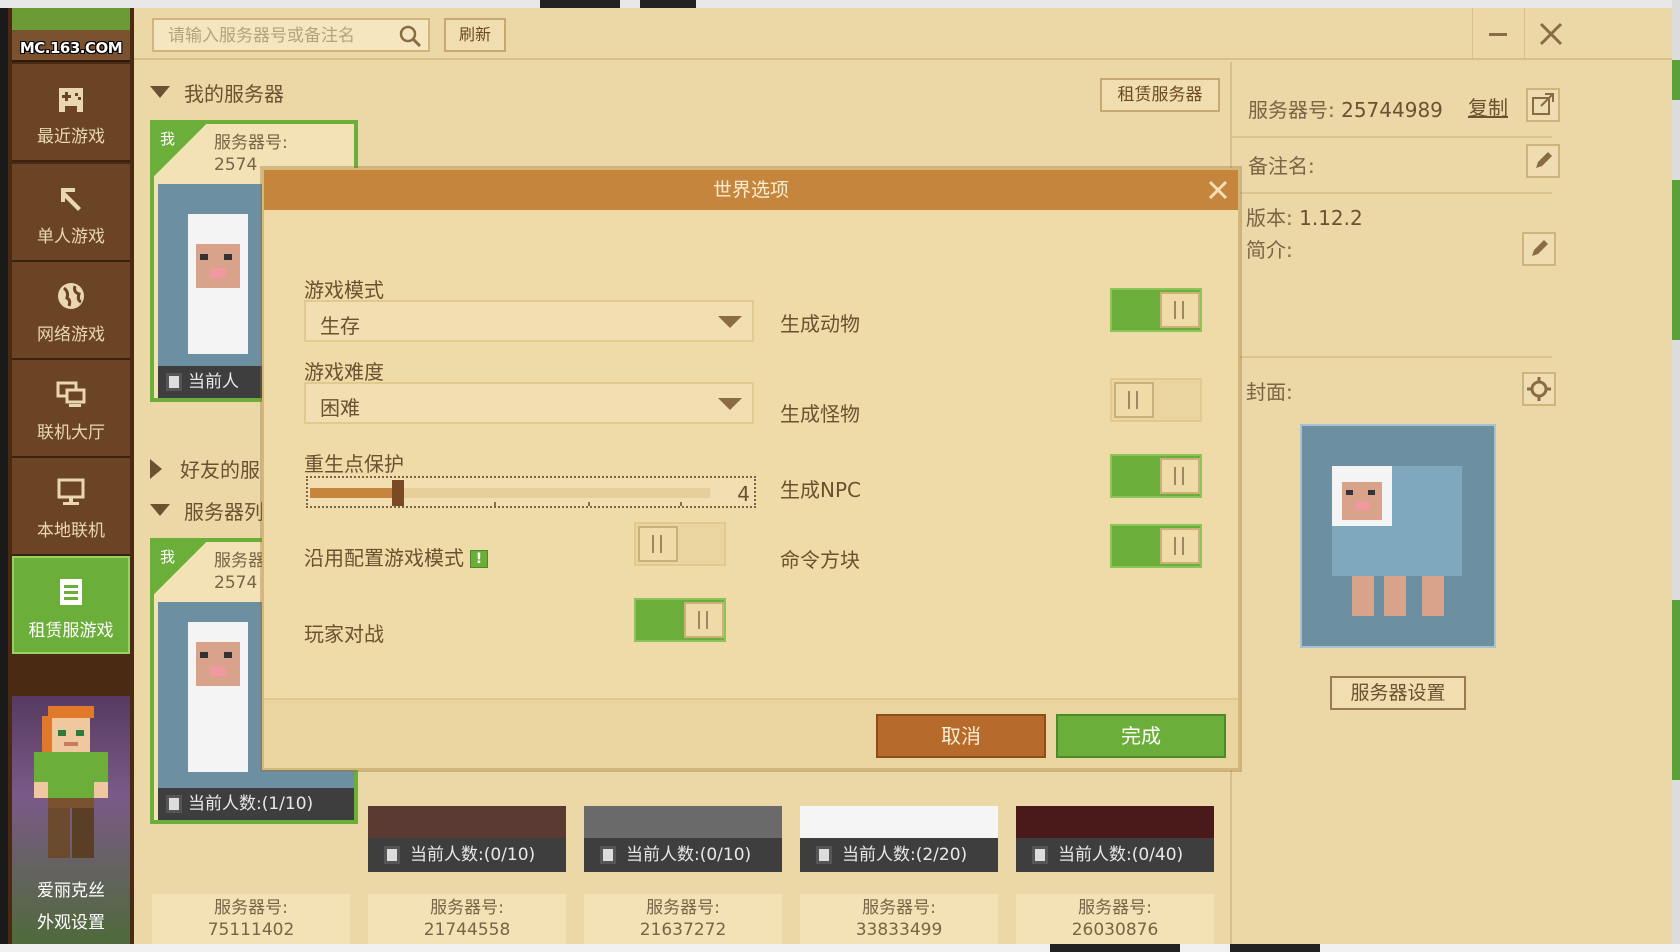 This screenshot has height=952, width=1680. I want to click on dialog-title: 世界选项, so click(750, 190).